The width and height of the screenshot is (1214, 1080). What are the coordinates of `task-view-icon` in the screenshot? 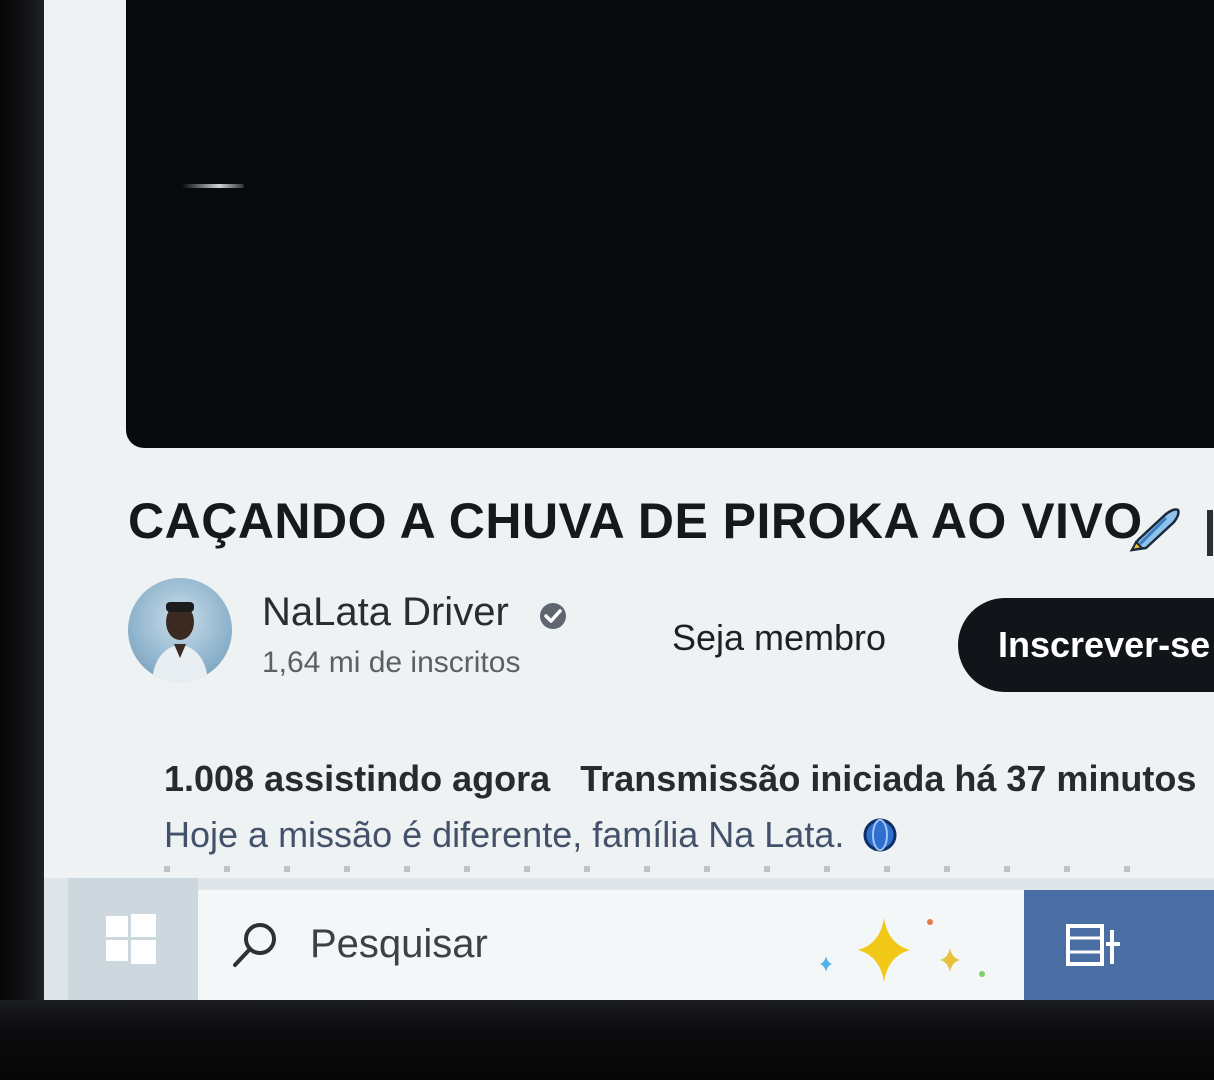 It's located at (1093, 945).